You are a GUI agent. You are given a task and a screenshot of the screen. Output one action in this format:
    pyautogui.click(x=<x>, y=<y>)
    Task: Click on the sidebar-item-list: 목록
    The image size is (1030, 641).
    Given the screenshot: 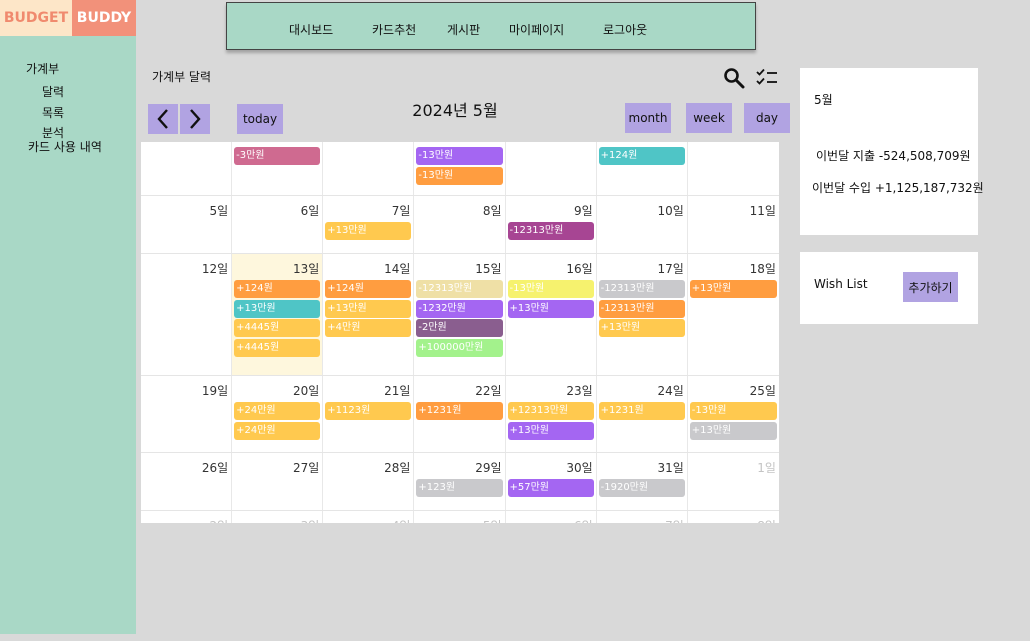 What is the action you would take?
    pyautogui.click(x=53, y=112)
    